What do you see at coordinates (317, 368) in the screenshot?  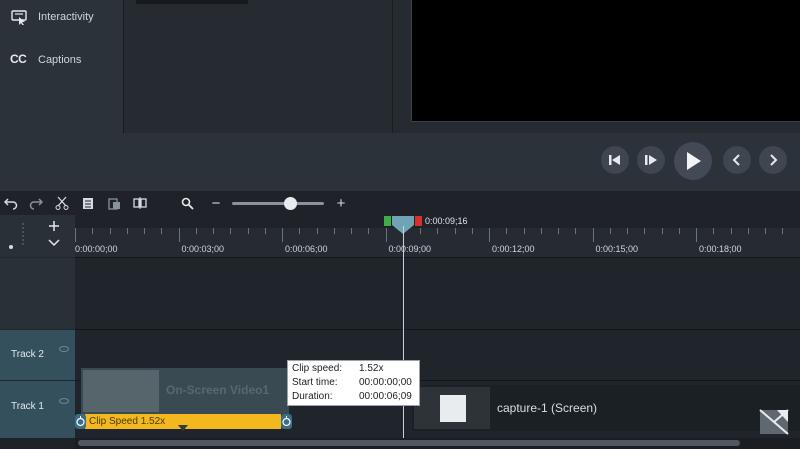 I see `tooltip-speed-key: Clip speed:` at bounding box center [317, 368].